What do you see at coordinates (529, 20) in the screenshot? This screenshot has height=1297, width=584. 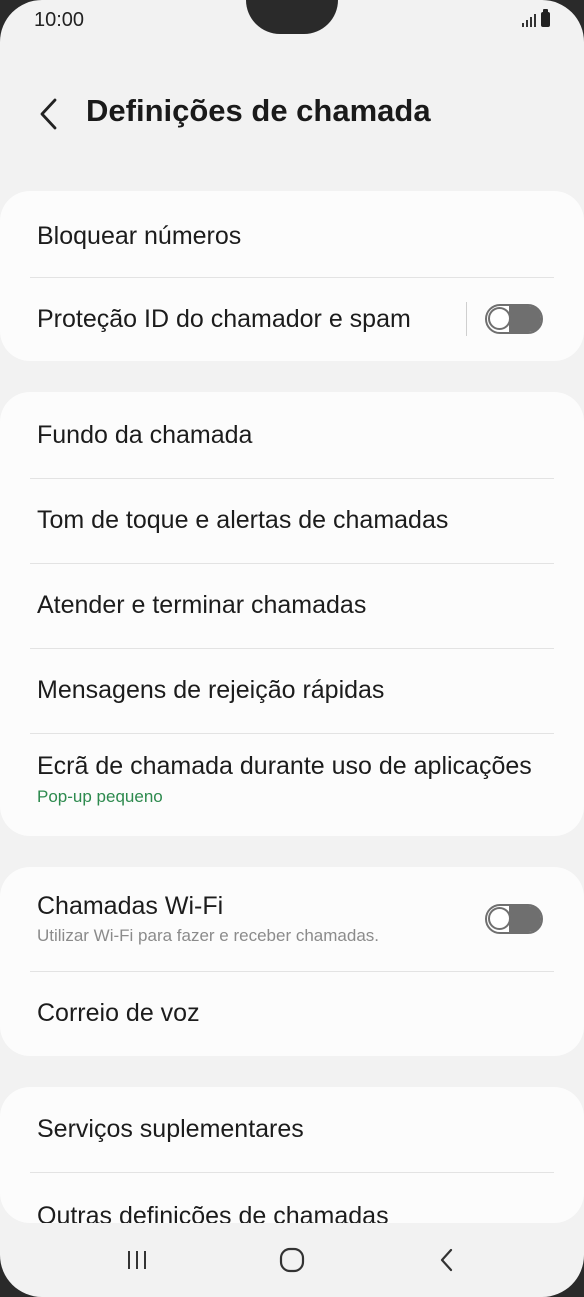 I see `signal-icon` at bounding box center [529, 20].